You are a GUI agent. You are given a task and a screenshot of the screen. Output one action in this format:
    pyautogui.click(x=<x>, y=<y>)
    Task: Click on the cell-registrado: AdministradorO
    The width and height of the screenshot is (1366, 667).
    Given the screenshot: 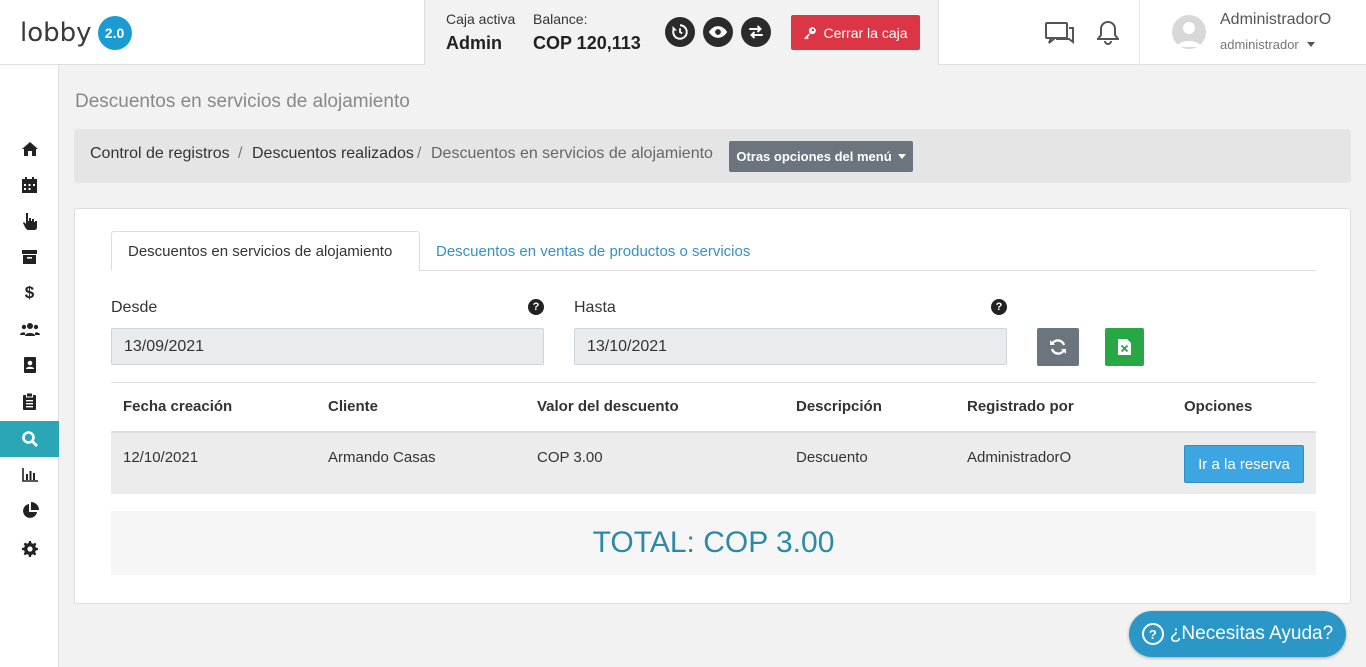 What is the action you would take?
    pyautogui.click(x=1019, y=457)
    